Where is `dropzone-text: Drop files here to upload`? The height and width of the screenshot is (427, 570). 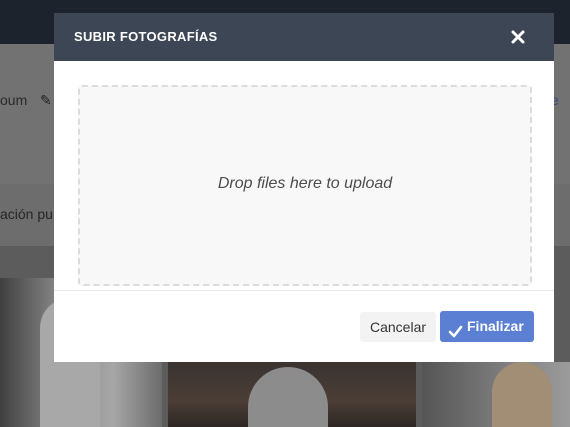 dropzone-text: Drop files here to upload is located at coordinates (305, 183).